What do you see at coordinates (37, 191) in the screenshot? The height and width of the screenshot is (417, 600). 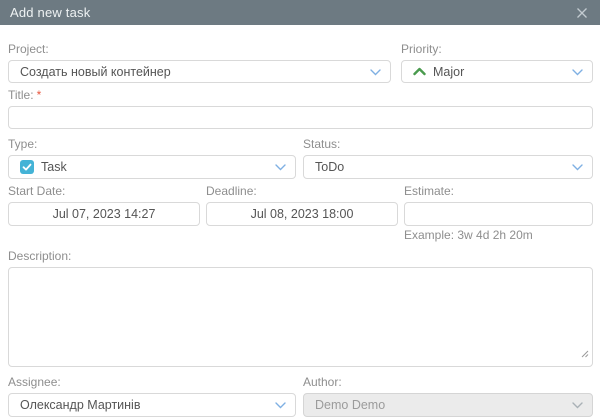 I see `start-date-label: Start Date:` at bounding box center [37, 191].